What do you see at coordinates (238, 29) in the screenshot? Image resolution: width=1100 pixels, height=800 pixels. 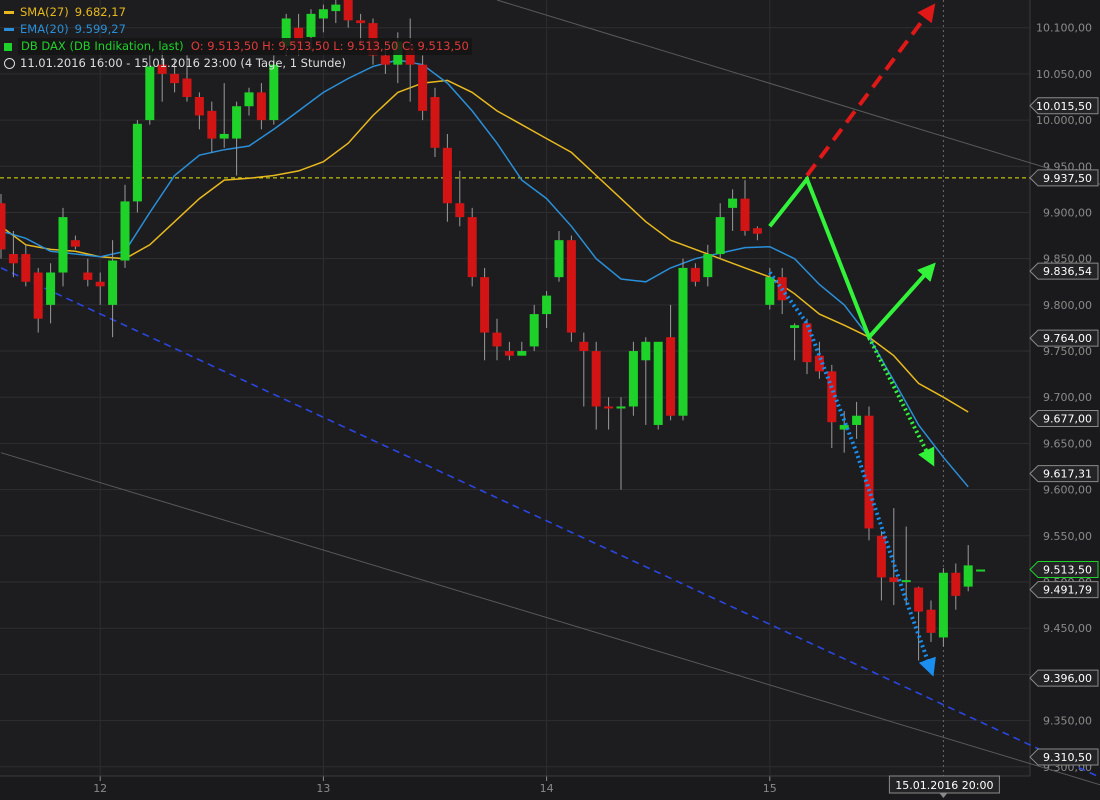 I see `legend-ema: EMA(20) 9.599,27` at bounding box center [238, 29].